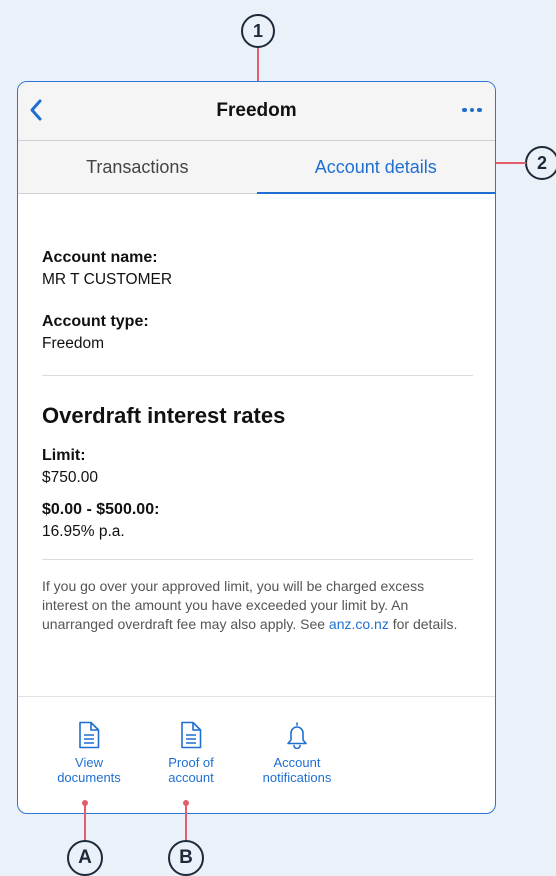 The image size is (556, 876). I want to click on navigation-bar: Freedom, so click(256, 111).